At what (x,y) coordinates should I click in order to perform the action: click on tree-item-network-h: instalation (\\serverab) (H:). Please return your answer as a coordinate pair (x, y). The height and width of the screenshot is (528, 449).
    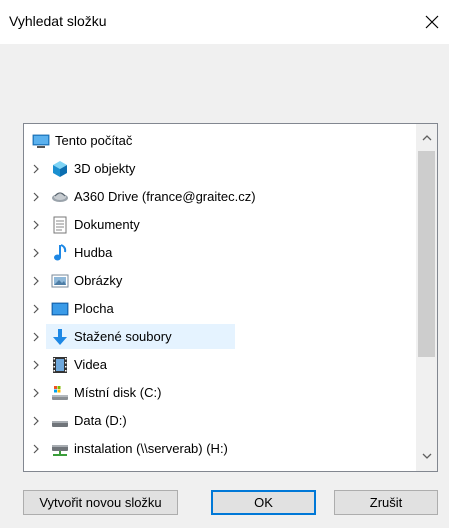
    Looking at the image, I should click on (219, 449).